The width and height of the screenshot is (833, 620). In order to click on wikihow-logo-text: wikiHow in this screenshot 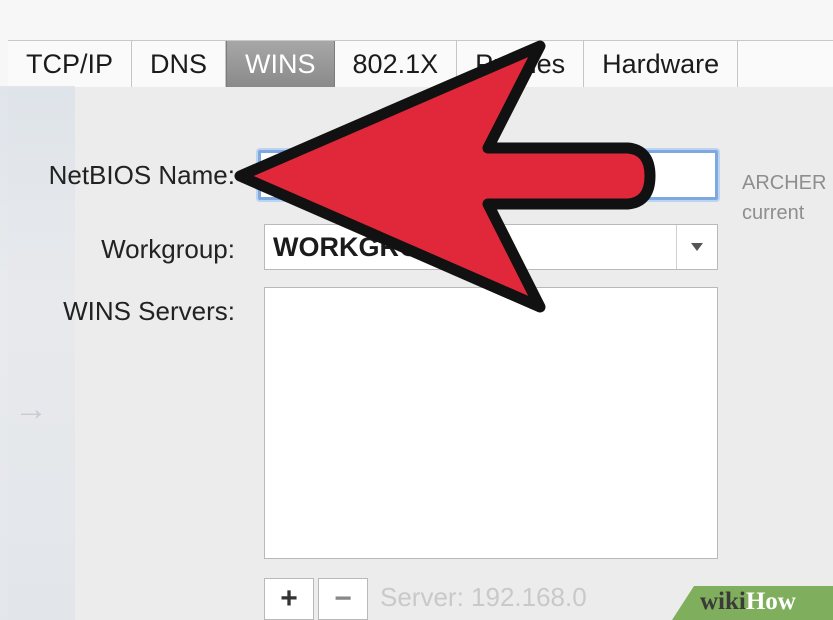, I will do `click(748, 602)`.